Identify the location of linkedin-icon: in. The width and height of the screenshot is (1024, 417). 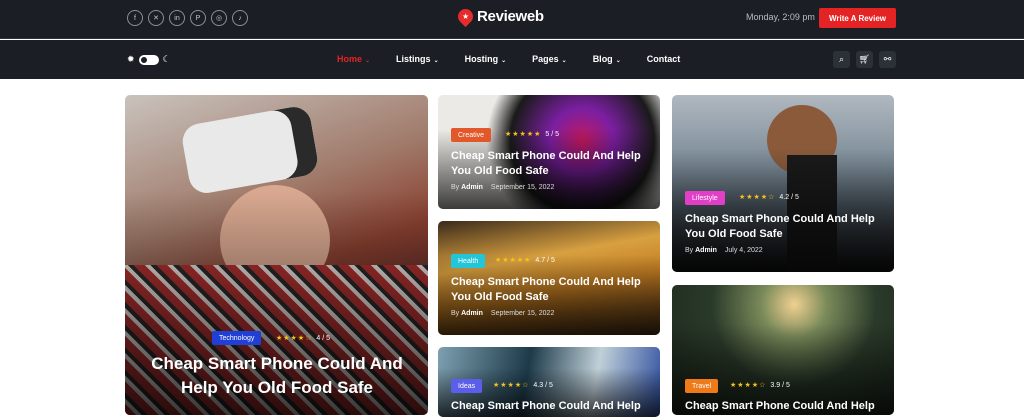
(177, 18).